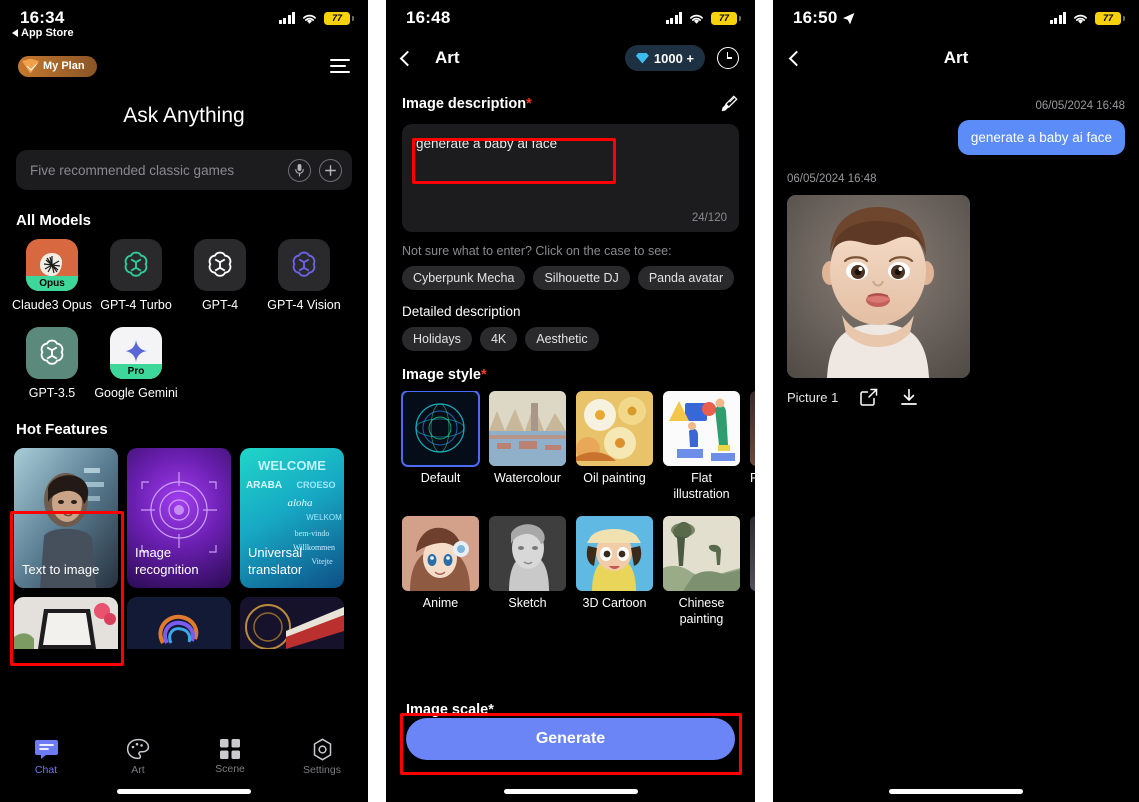 The width and height of the screenshot is (1139, 802). I want to click on chip-panda-avatar: Panda avatar, so click(686, 278).